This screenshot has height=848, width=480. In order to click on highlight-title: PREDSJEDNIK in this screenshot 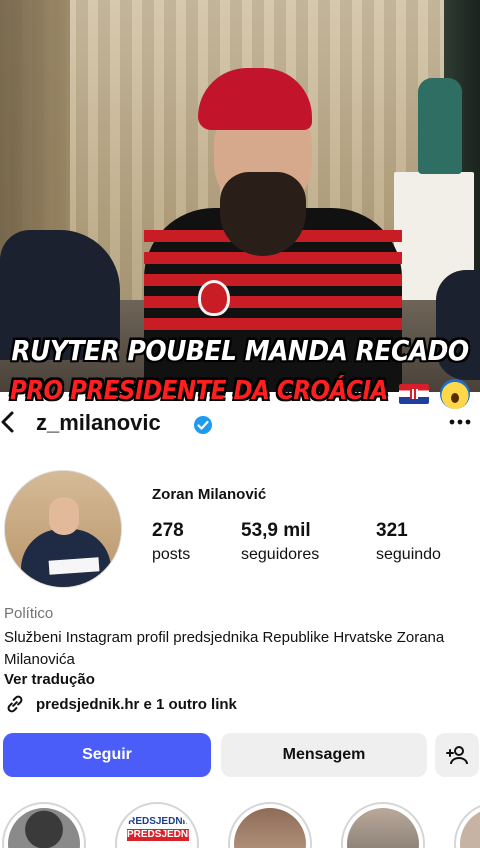, I will do `click(157, 821)`.